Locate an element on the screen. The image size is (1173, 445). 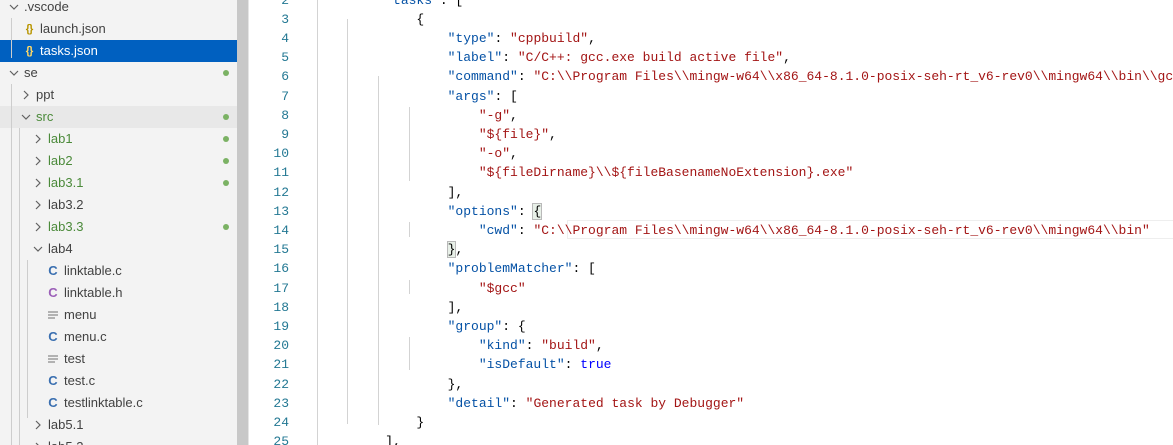
tree-item-label: src is located at coordinates (45, 116).